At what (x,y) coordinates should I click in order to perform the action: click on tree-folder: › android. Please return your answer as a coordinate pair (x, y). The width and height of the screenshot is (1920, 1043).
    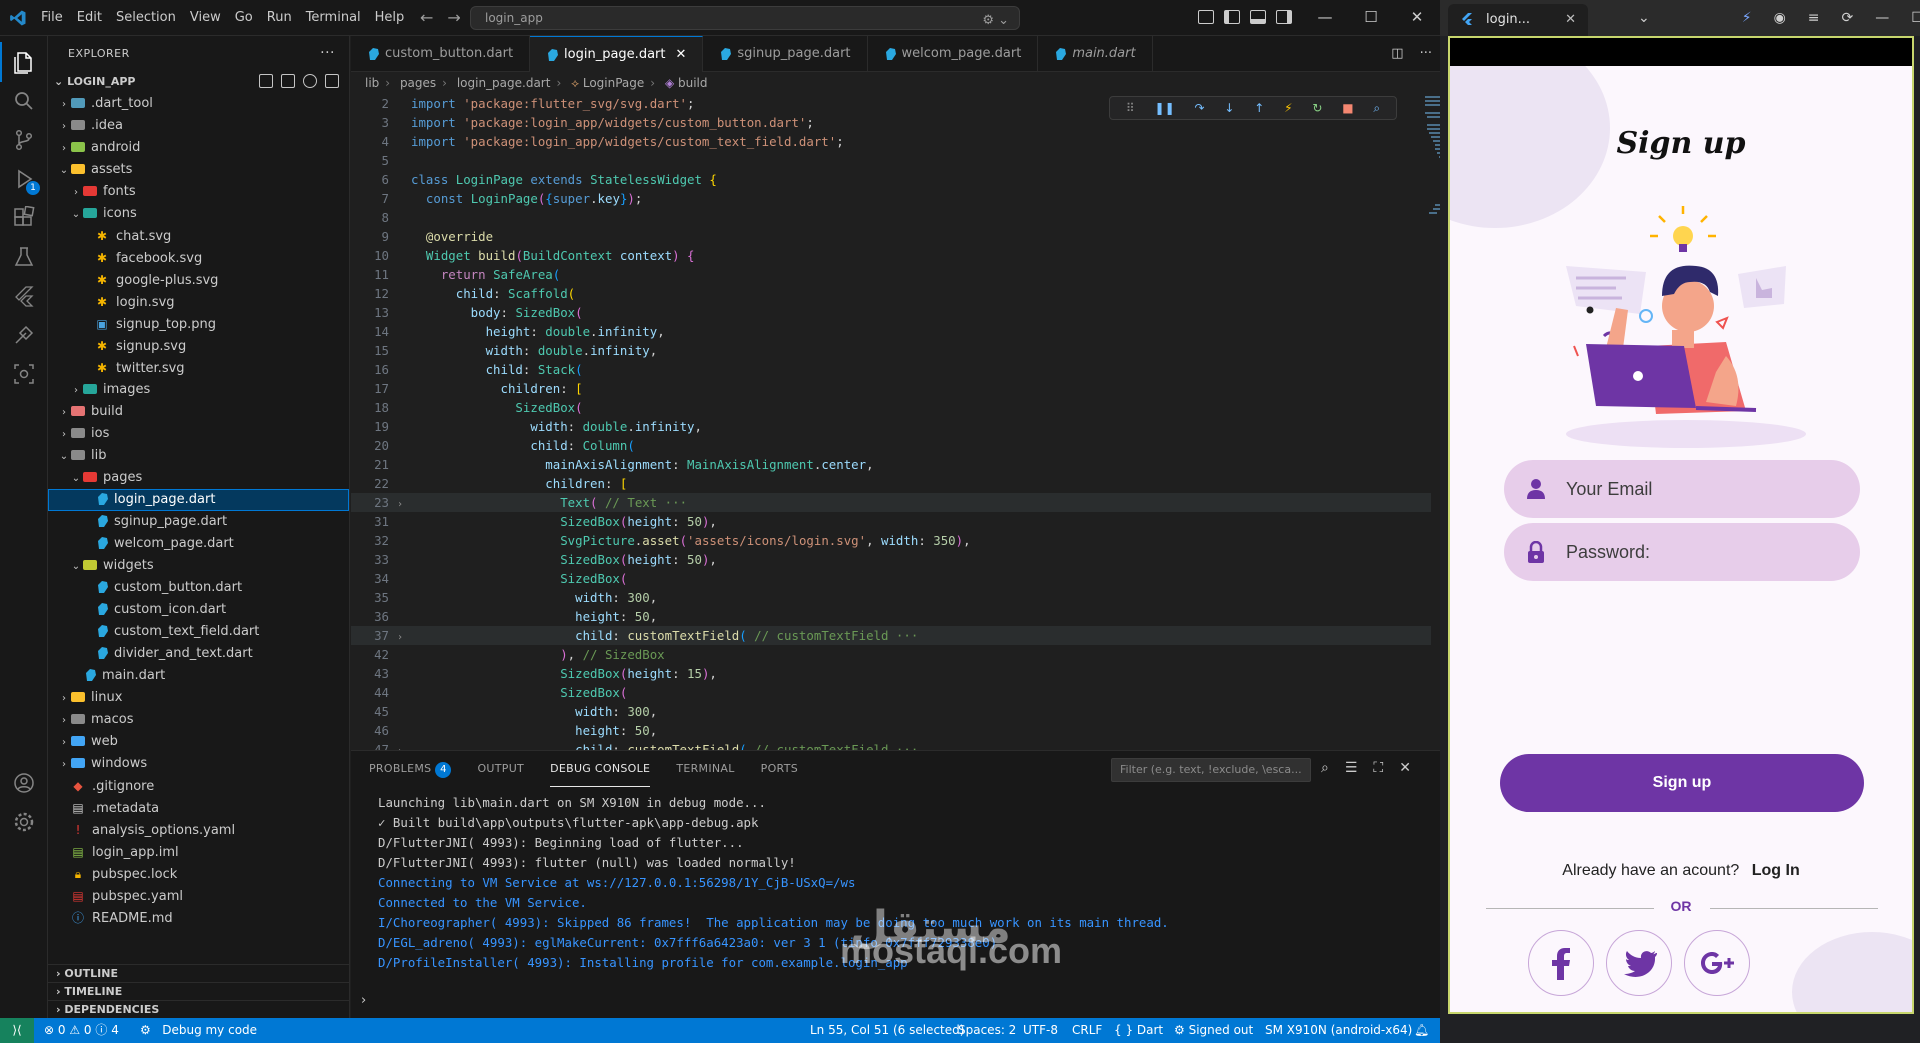
    Looking at the image, I should click on (198, 148).